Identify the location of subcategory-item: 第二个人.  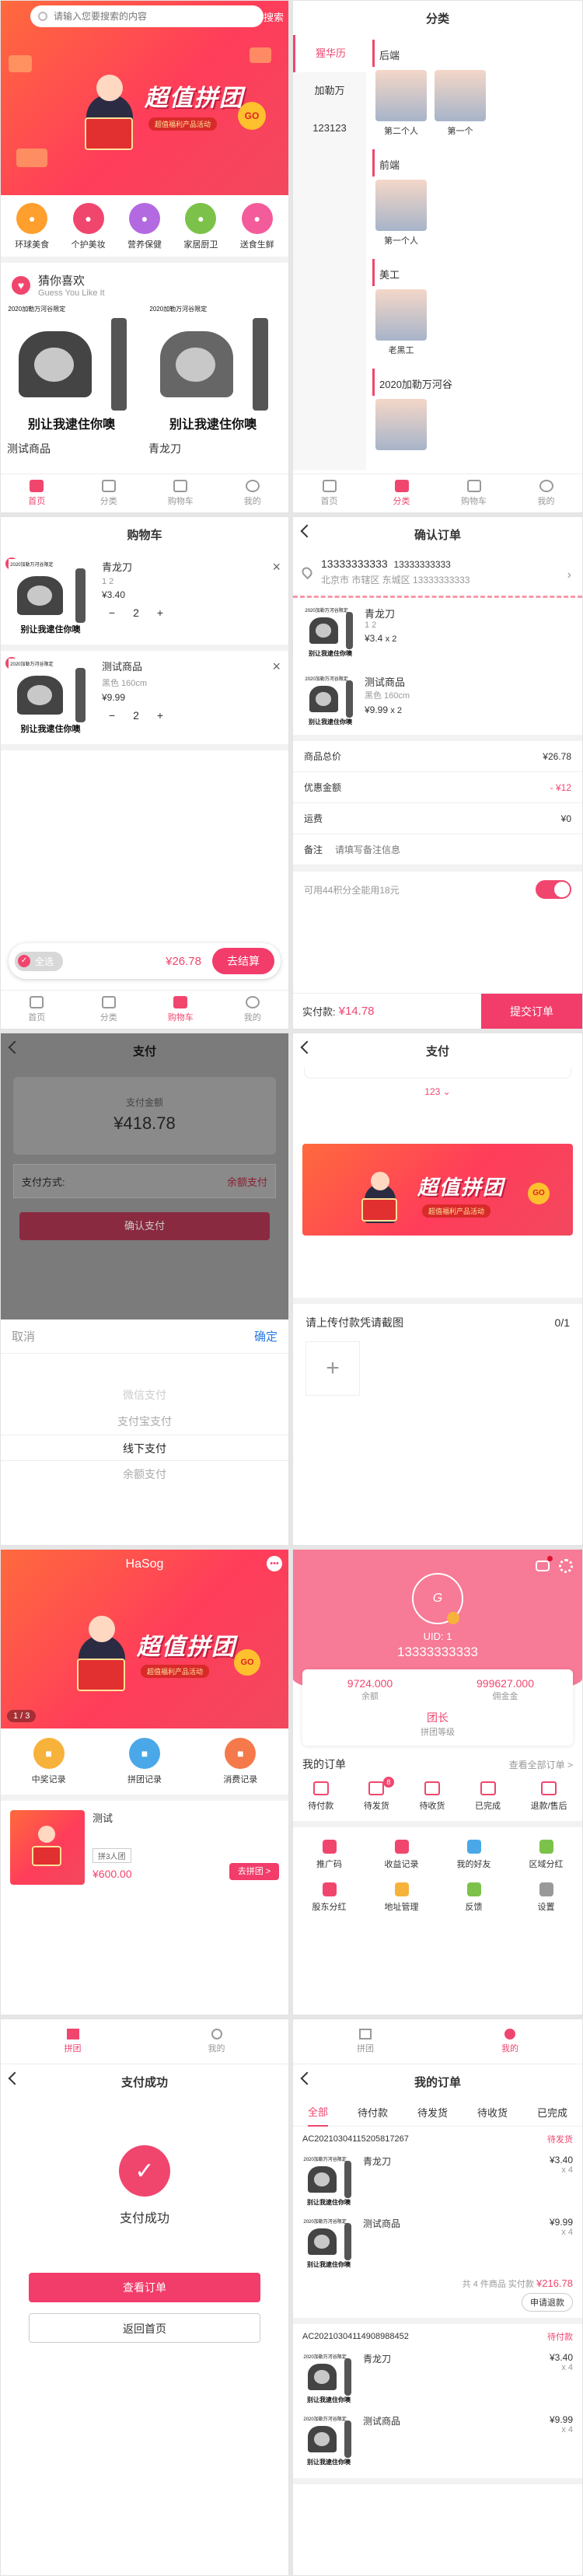
(401, 103).